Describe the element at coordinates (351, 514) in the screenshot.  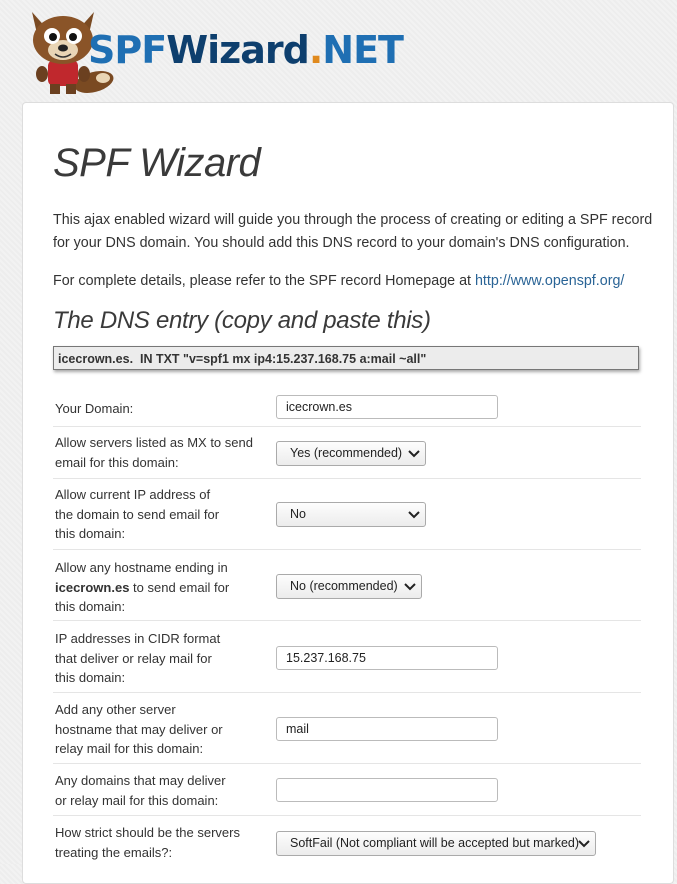
I see `a-select: No` at that location.